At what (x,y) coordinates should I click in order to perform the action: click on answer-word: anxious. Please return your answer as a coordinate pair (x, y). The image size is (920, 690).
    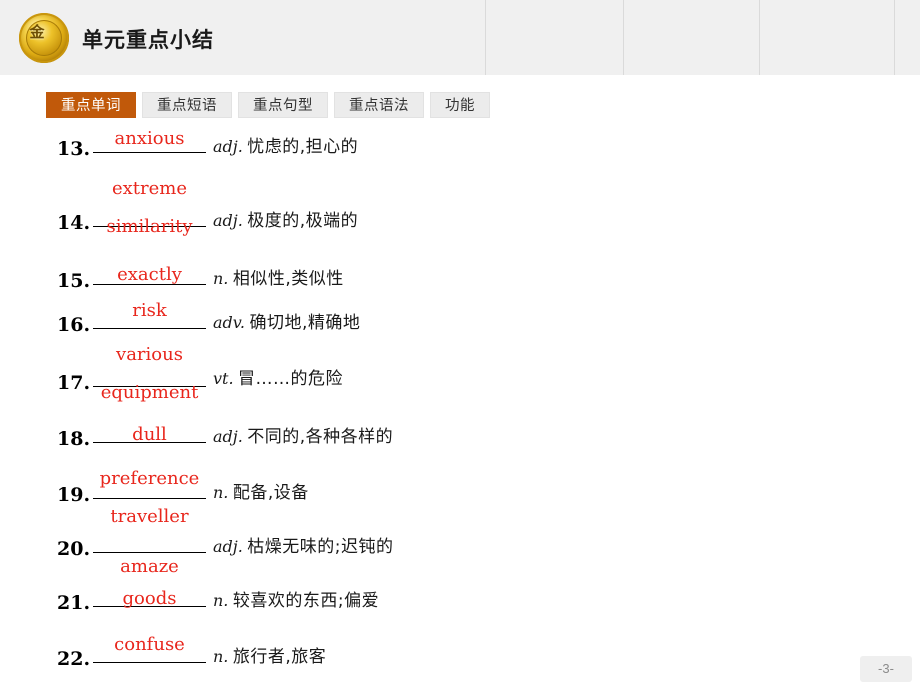
    Looking at the image, I should click on (149, 138).